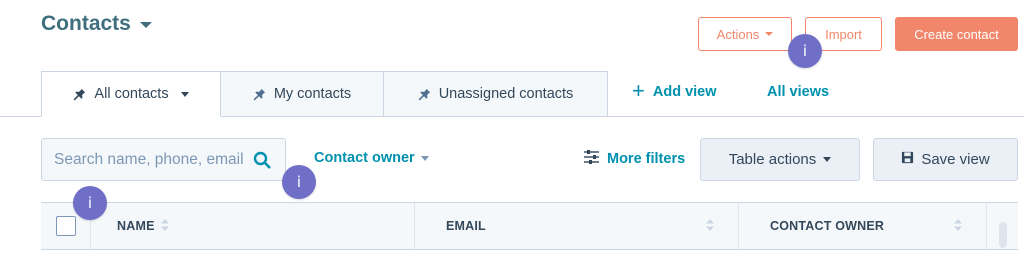 The width and height of the screenshot is (1024, 260). What do you see at coordinates (907, 159) in the screenshot?
I see `floppy-disk-icon` at bounding box center [907, 159].